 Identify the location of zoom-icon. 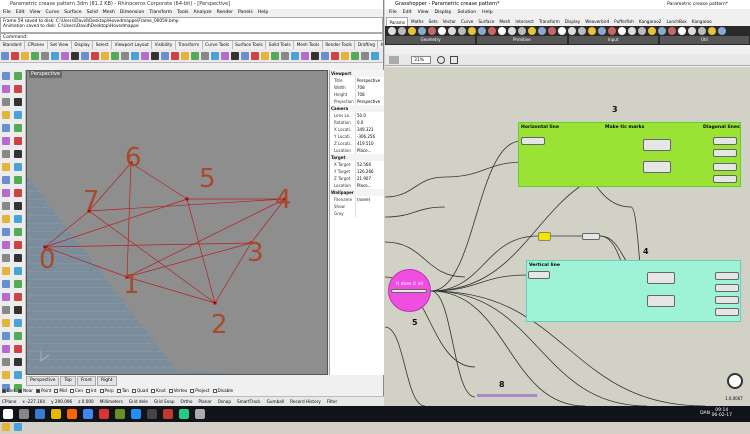
(441, 60).